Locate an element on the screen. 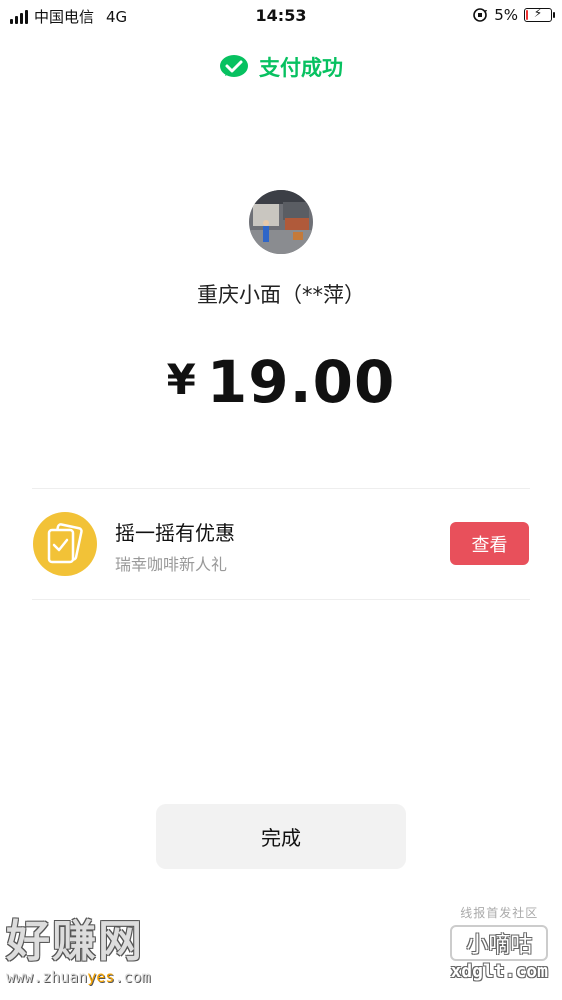 This screenshot has height=1000, width=562. payment-success-header: 支付成功 is located at coordinates (281, 67).